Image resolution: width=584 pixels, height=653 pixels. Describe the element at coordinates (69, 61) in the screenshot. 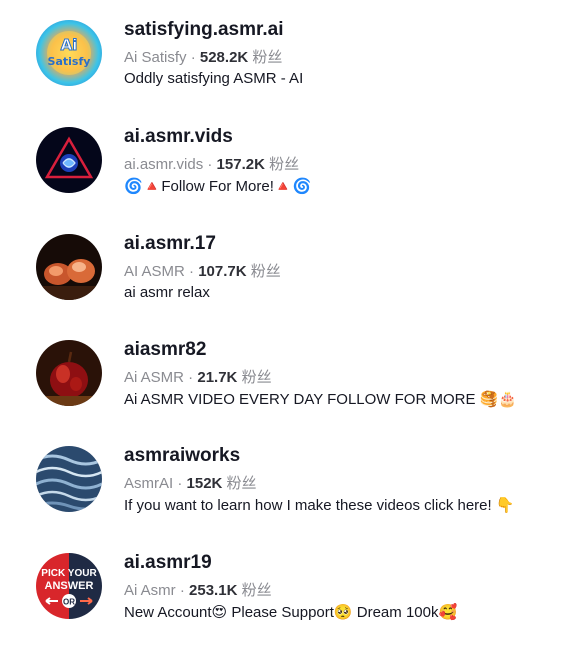

I see `avatar-logo-text: Satisfy` at that location.